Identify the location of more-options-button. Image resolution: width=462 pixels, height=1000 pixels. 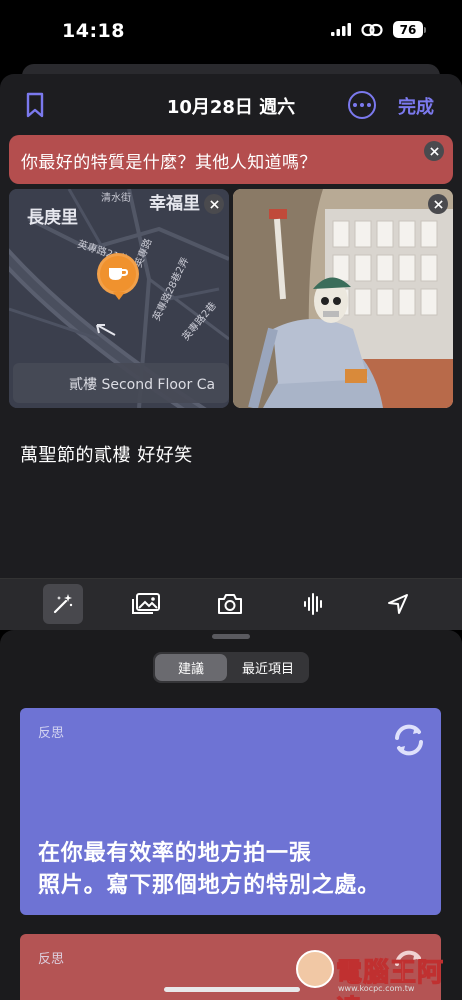
(362, 105).